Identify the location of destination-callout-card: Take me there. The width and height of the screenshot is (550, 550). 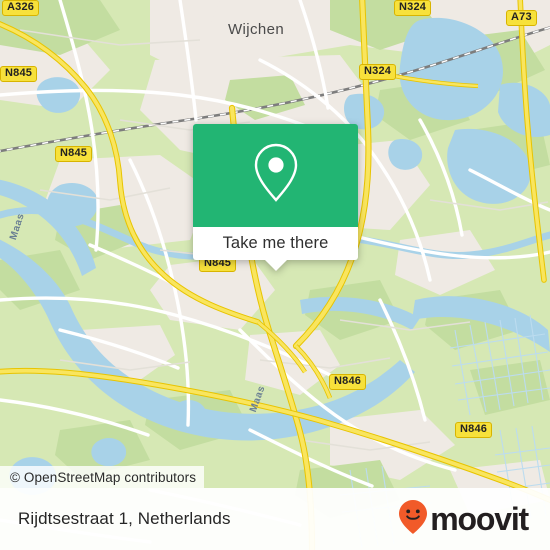
(275, 197).